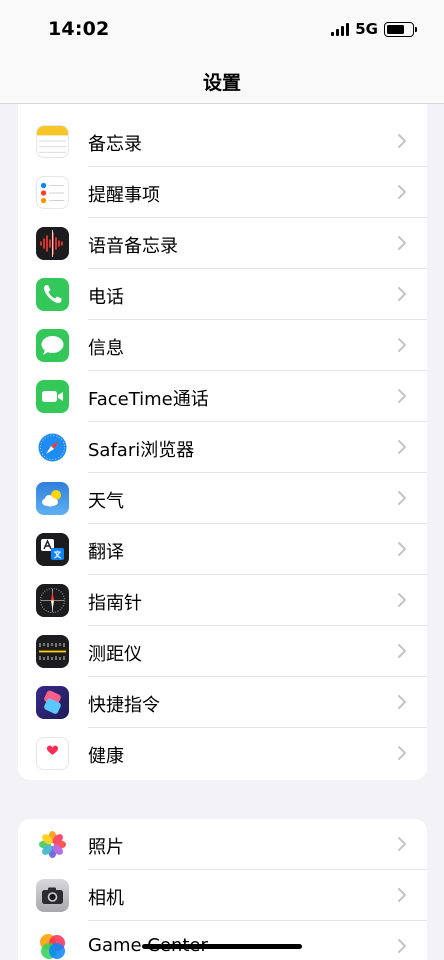 This screenshot has height=960, width=444. I want to click on settings-row-label: FaceTime通话, so click(148, 399).